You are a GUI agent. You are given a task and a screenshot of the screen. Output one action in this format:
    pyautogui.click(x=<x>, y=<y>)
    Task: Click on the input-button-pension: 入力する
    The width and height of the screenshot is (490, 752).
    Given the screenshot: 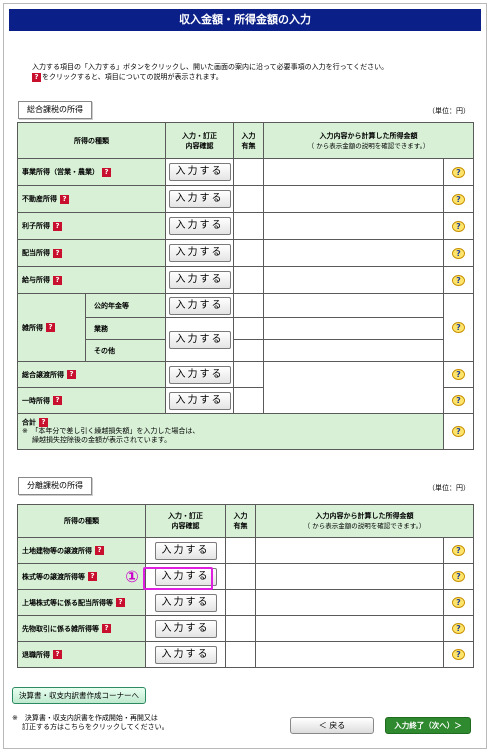 What is the action you would take?
    pyautogui.click(x=199, y=305)
    